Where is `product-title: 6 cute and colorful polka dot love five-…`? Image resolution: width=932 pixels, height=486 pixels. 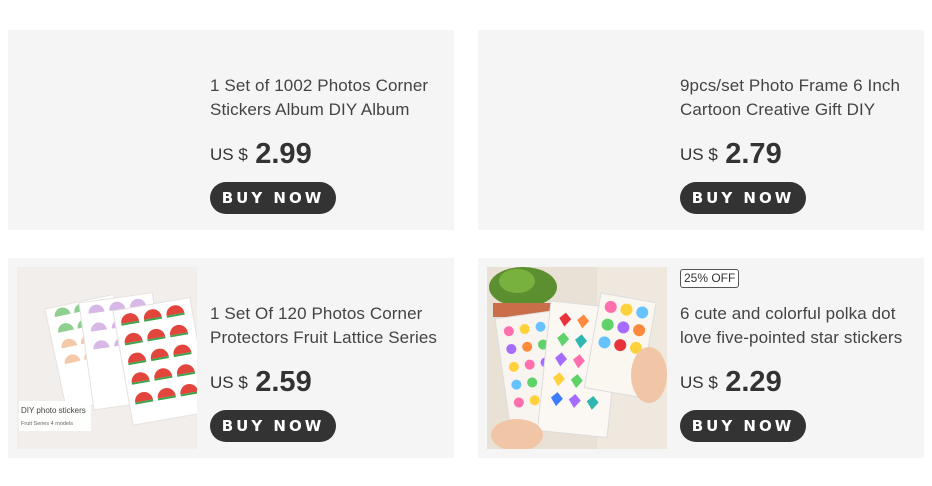 product-title: 6 cute and colorful polka dot love five-… is located at coordinates (798, 326).